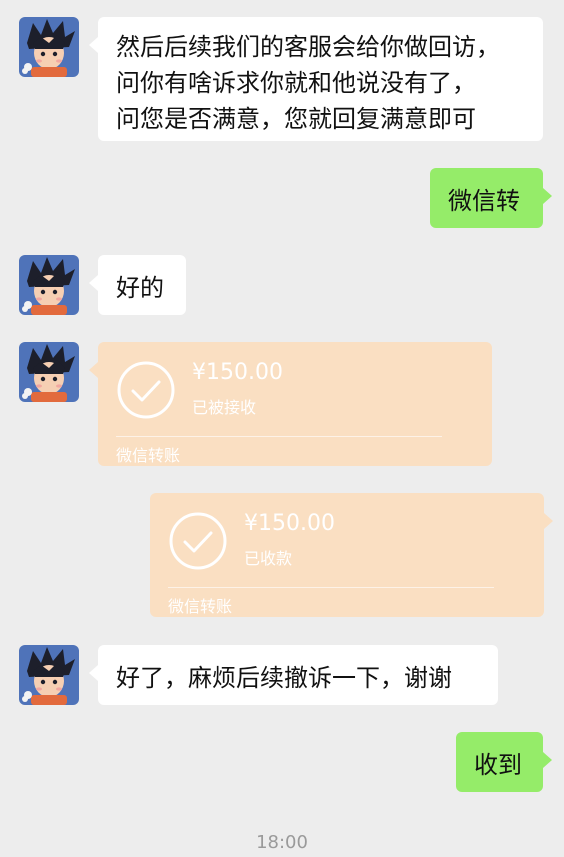  Describe the element at coordinates (296, 83) in the screenshot. I see `message-text-line: 问你有啥诉求你就和他说没有了，` at that location.